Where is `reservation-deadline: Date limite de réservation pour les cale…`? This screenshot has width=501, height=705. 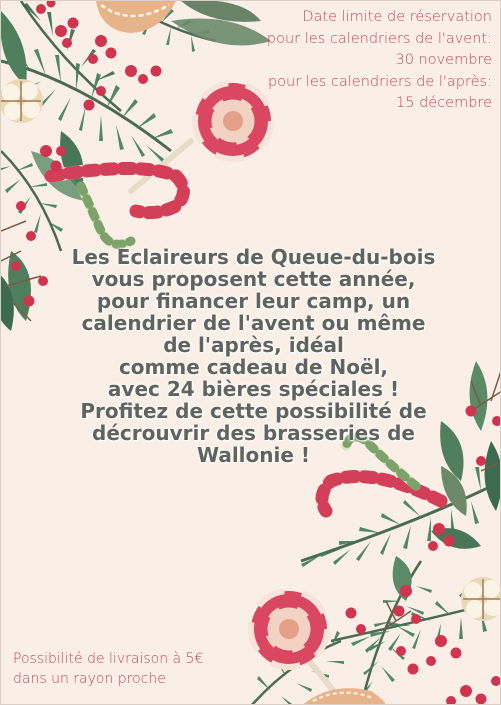 reservation-deadline: Date limite de réservation pour les cale… is located at coordinates (372, 61).